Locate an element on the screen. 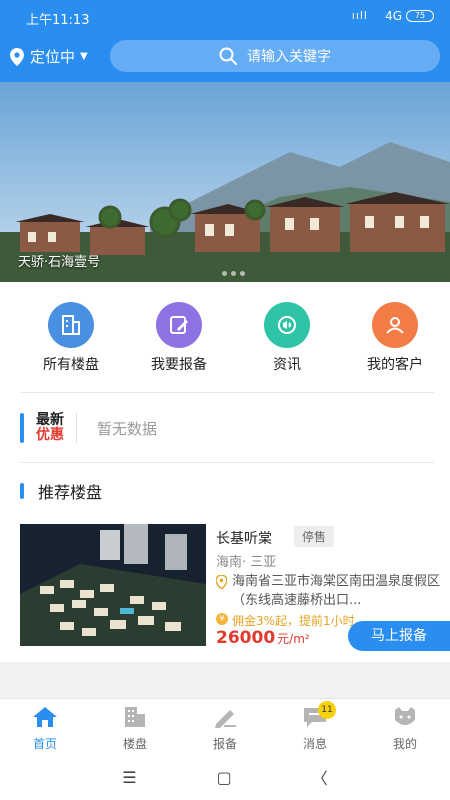  top-header: 定位中 ▼ 请输入关键字 is located at coordinates (225, 57).